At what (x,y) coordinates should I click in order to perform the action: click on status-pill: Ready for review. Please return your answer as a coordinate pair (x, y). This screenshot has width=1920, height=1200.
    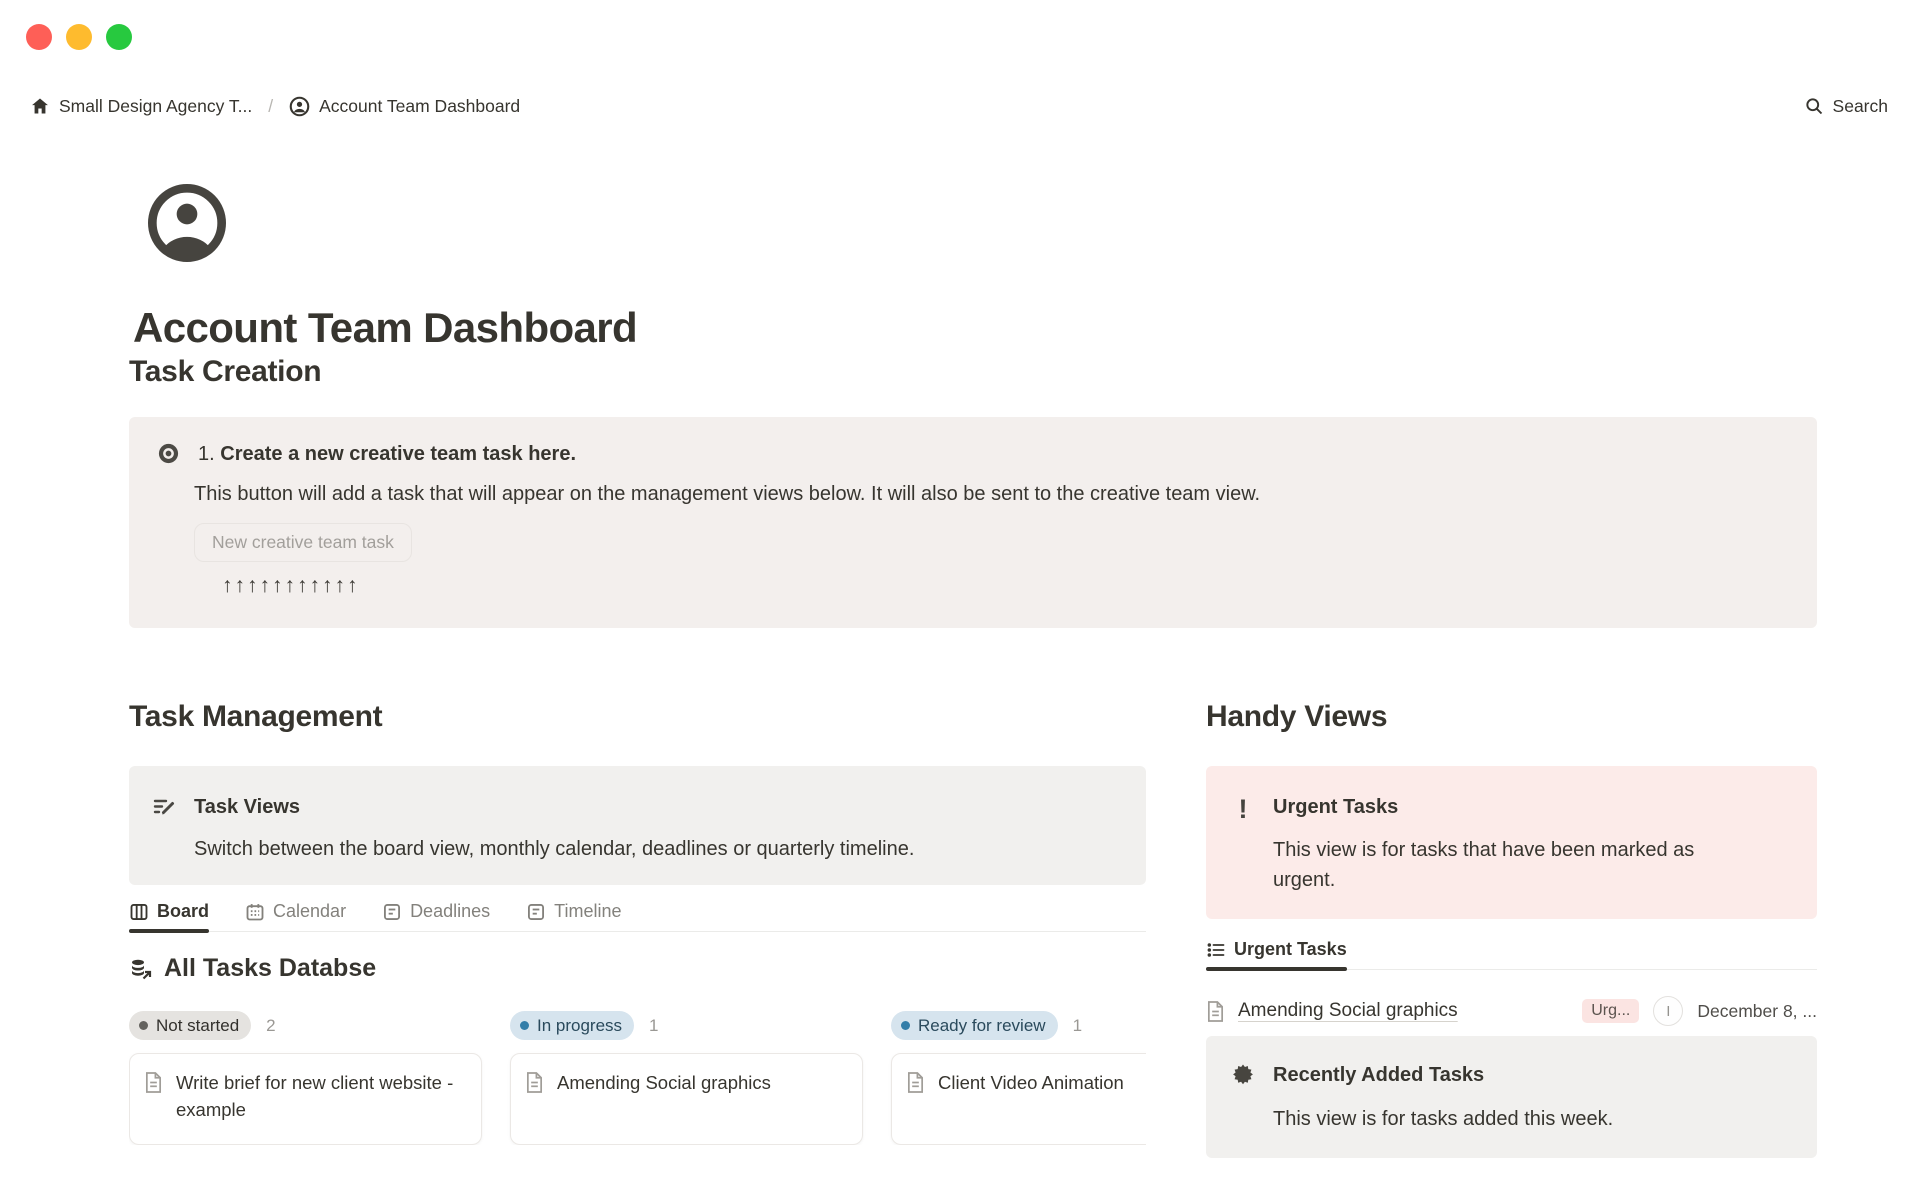
    Looking at the image, I should click on (974, 1025).